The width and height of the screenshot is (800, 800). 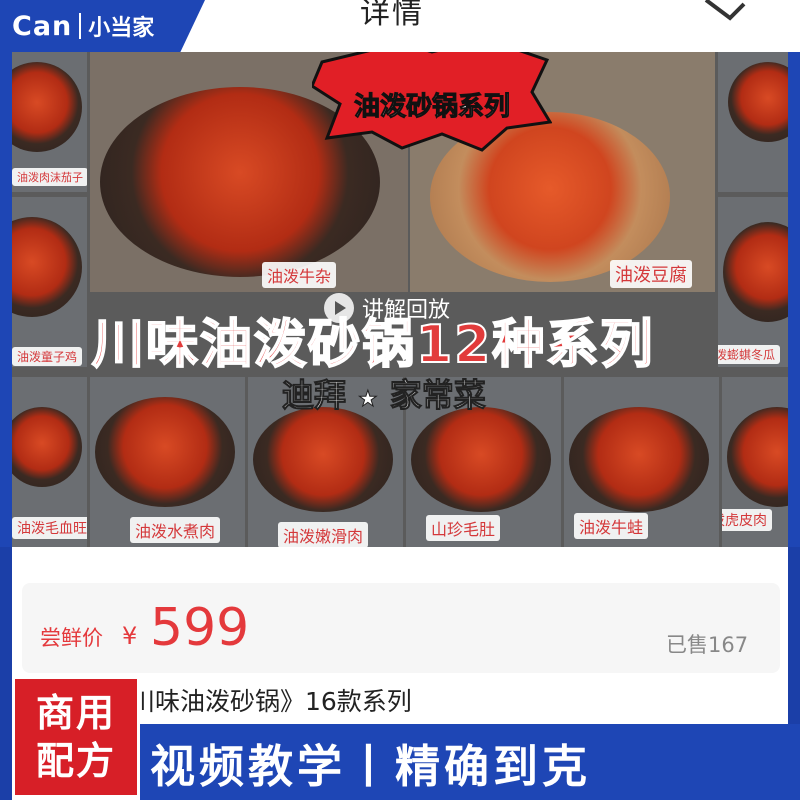 What do you see at coordinates (383, 393) in the screenshot?
I see `video-subtitle: 迪拜 ★ 家常菜` at bounding box center [383, 393].